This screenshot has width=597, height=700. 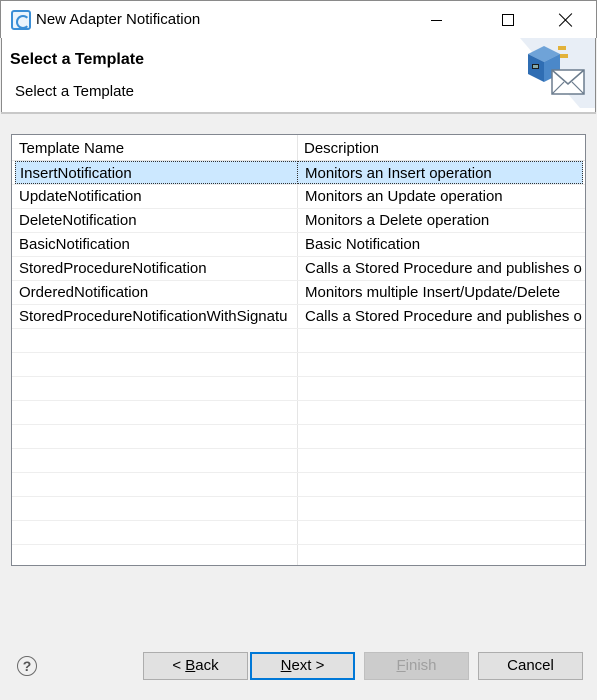 What do you see at coordinates (530, 666) in the screenshot?
I see `cancel-button: Cancel` at bounding box center [530, 666].